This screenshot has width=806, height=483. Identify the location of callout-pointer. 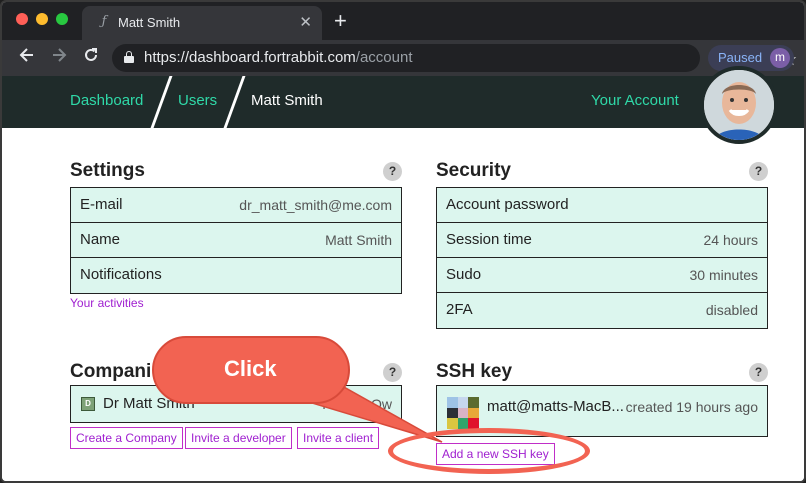
(371, 414).